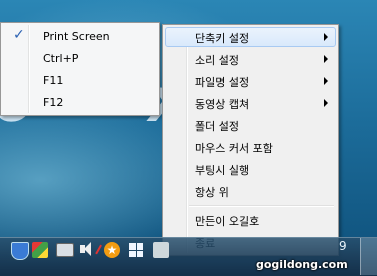  I want to click on watermark-text: gogildong.com, so click(302, 264).